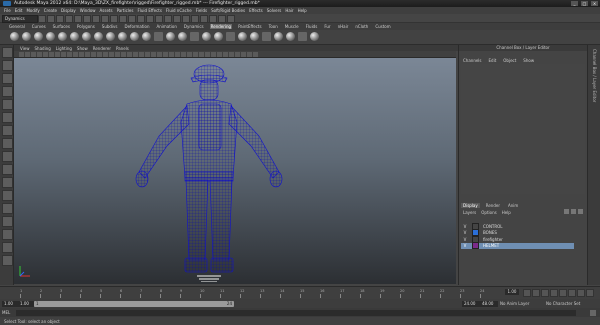  What do you see at coordinates (528, 60) in the screenshot?
I see `channel-menu-show: Show` at bounding box center [528, 60].